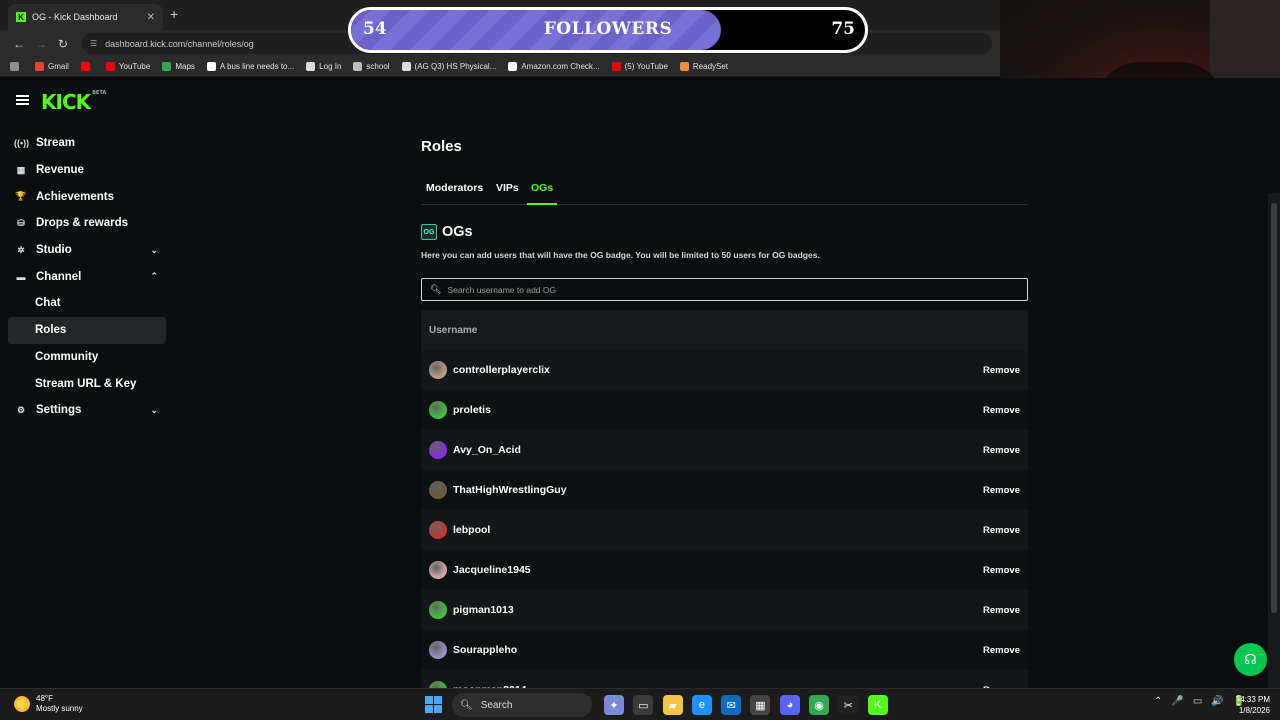 The width and height of the screenshot is (1280, 720). I want to click on site-info-icon: ☰, so click(93, 43).